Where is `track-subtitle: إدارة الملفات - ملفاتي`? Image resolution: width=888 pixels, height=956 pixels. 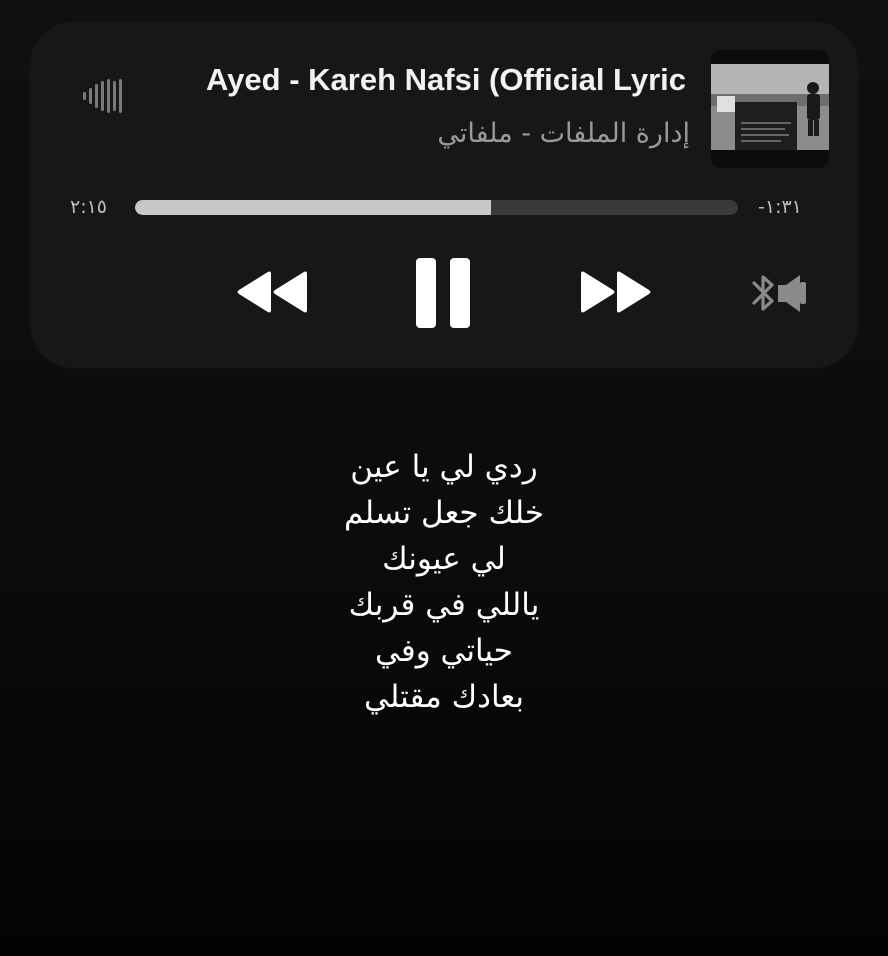
track-subtitle: إدارة الملفات - ملفاتي is located at coordinates (410, 133).